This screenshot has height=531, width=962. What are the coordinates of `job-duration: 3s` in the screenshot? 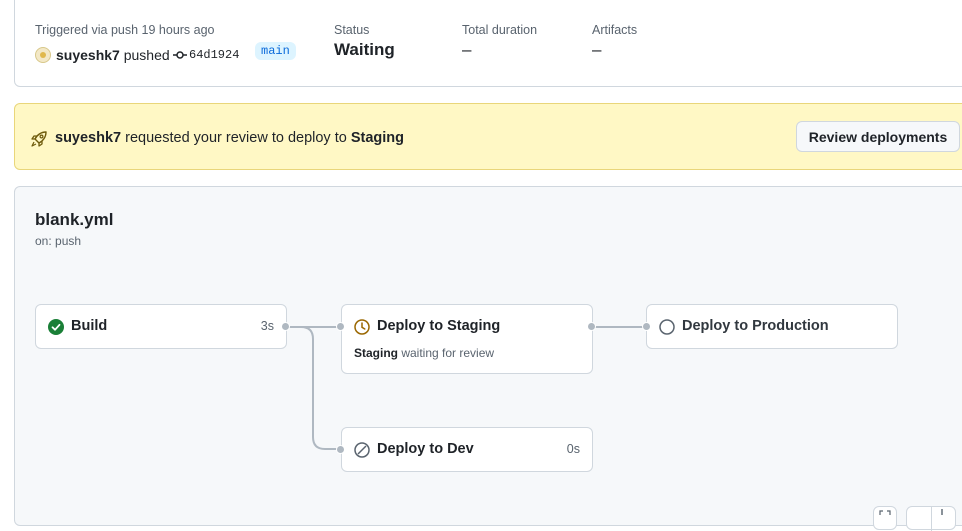 It's located at (267, 326).